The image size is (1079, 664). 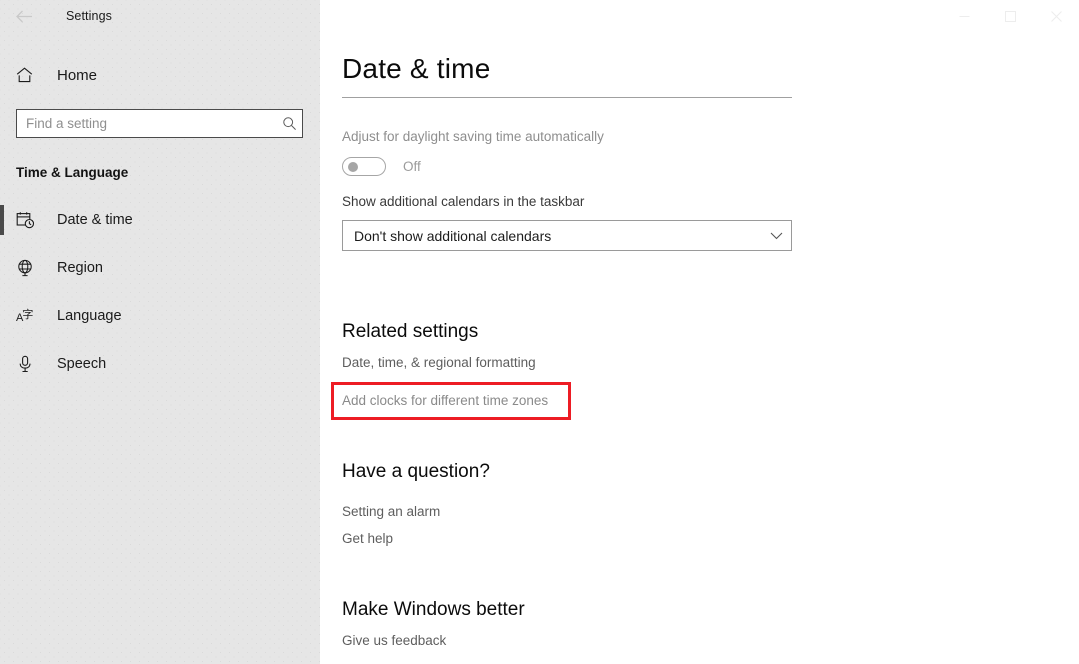 I want to click on have-a-question-heading: Have a question?, so click(x=416, y=471).